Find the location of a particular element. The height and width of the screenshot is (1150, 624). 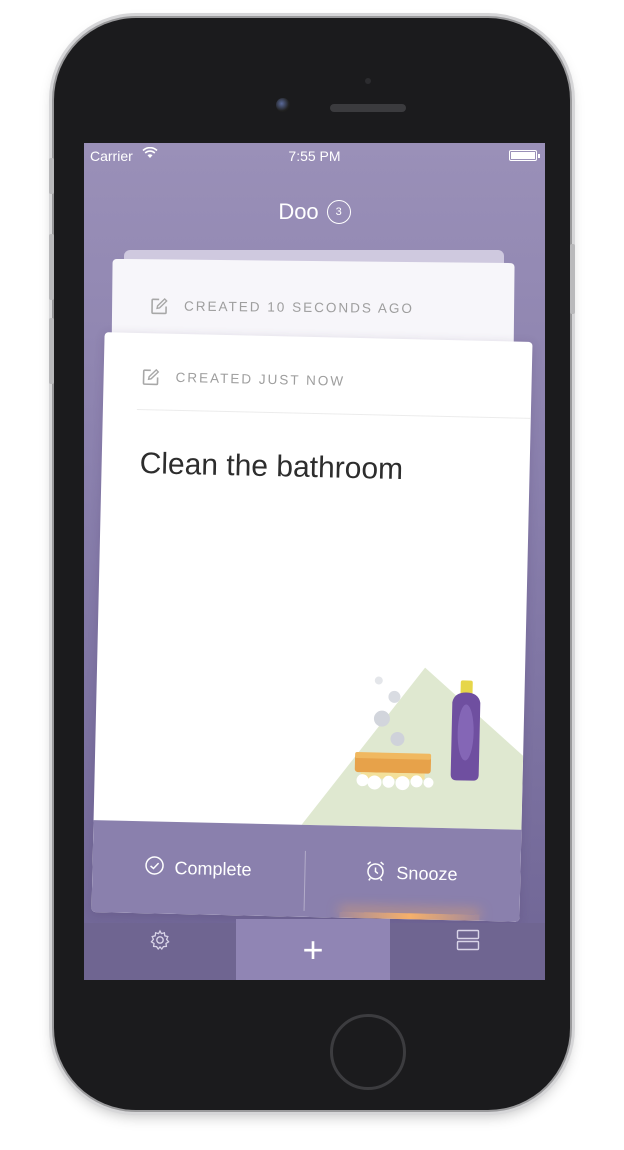

card-action-bar: Complete Snooze is located at coordinates (306, 871).